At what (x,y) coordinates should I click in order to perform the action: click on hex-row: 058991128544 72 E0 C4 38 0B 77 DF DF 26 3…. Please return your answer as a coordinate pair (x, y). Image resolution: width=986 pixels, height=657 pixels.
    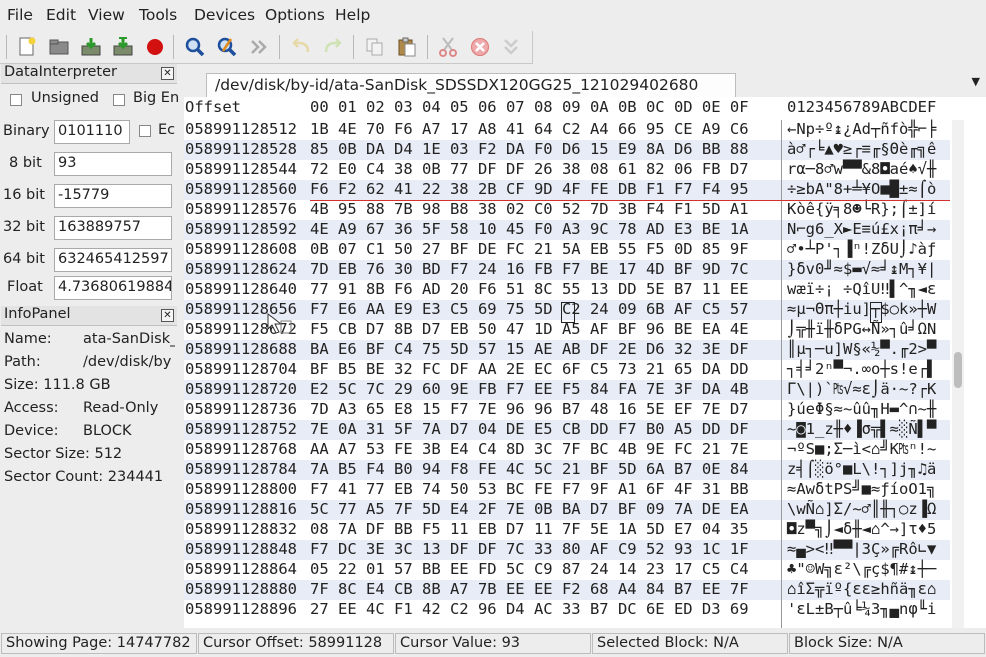
    Looking at the image, I should click on (567, 170).